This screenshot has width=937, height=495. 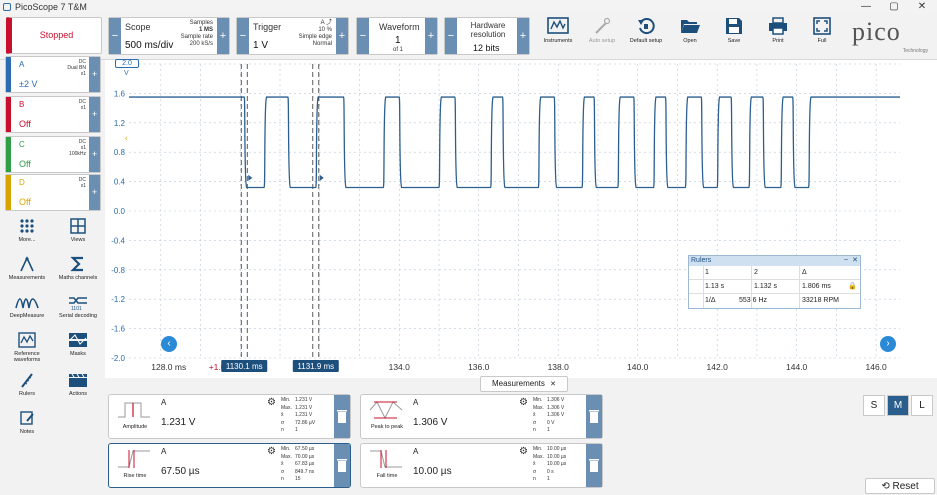 I want to click on size-small-button: S, so click(x=874, y=405).